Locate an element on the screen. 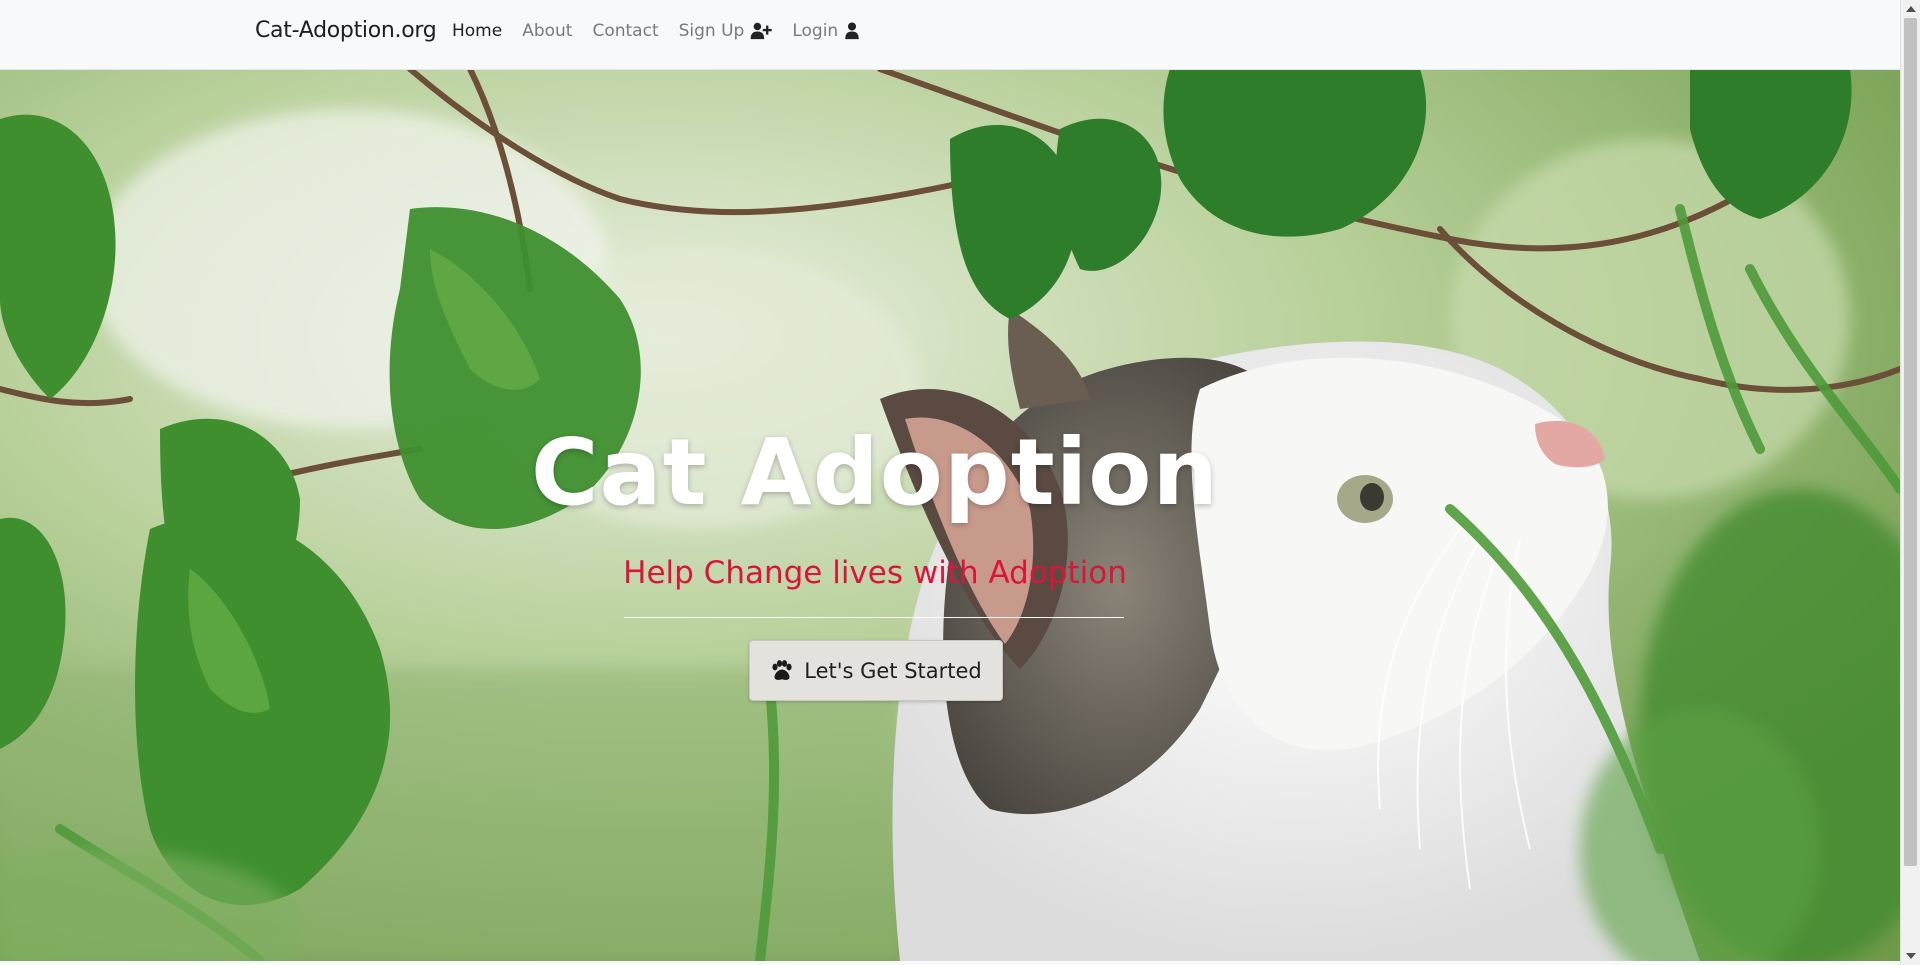 The width and height of the screenshot is (1920, 965). get-started-button: Let's Get Started is located at coordinates (876, 670).